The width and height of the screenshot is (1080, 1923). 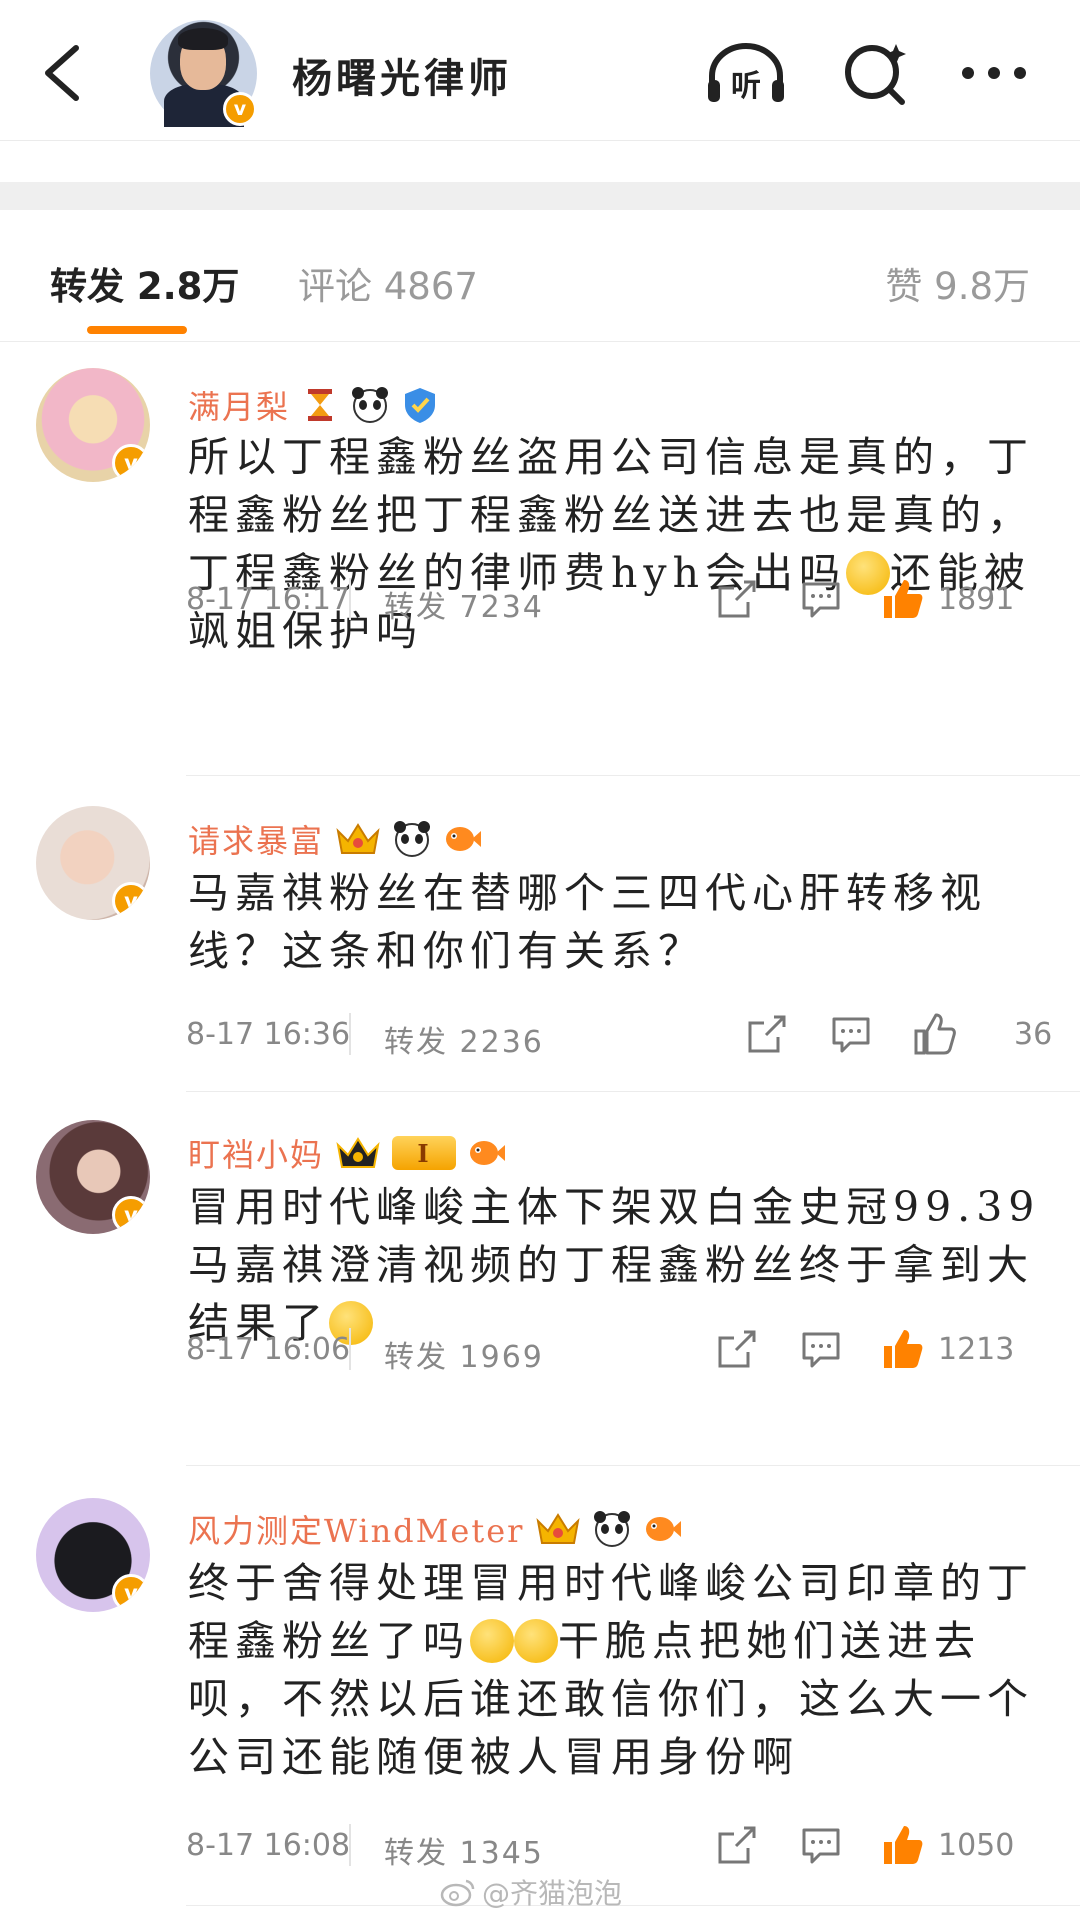 I want to click on repost-count: 转发 1345, so click(x=464, y=1853).